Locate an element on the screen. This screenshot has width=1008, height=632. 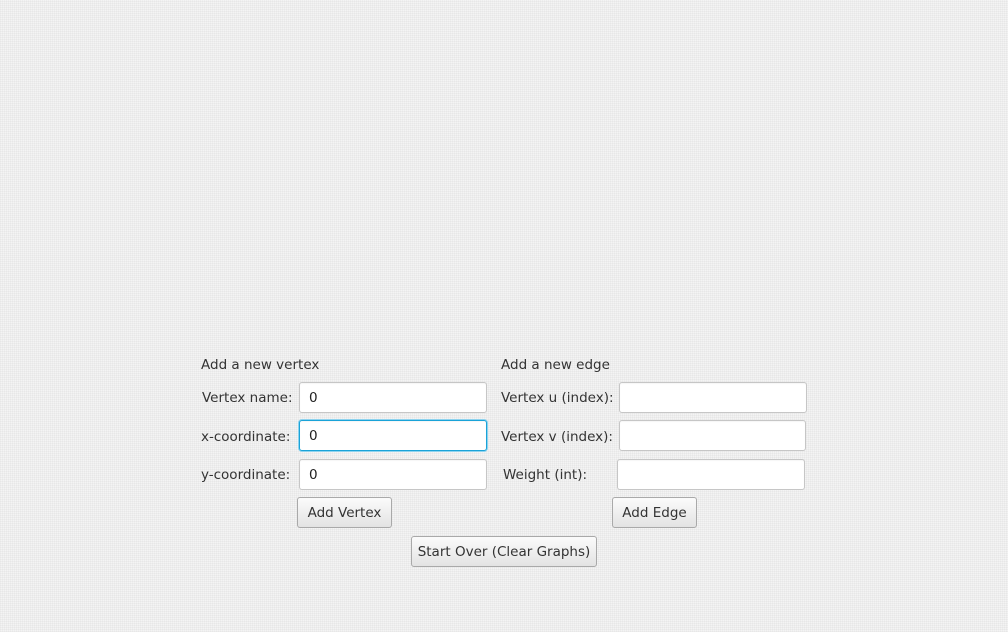
add-edge-button: Add Edge is located at coordinates (654, 512).